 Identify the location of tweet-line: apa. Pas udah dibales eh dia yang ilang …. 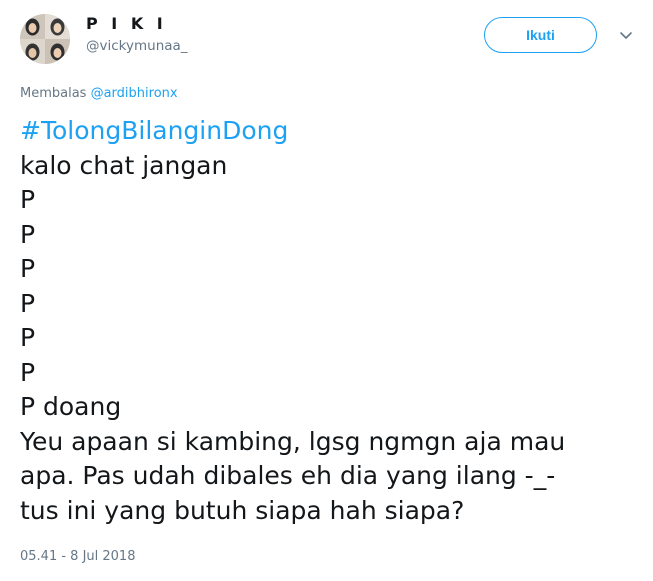
(288, 475).